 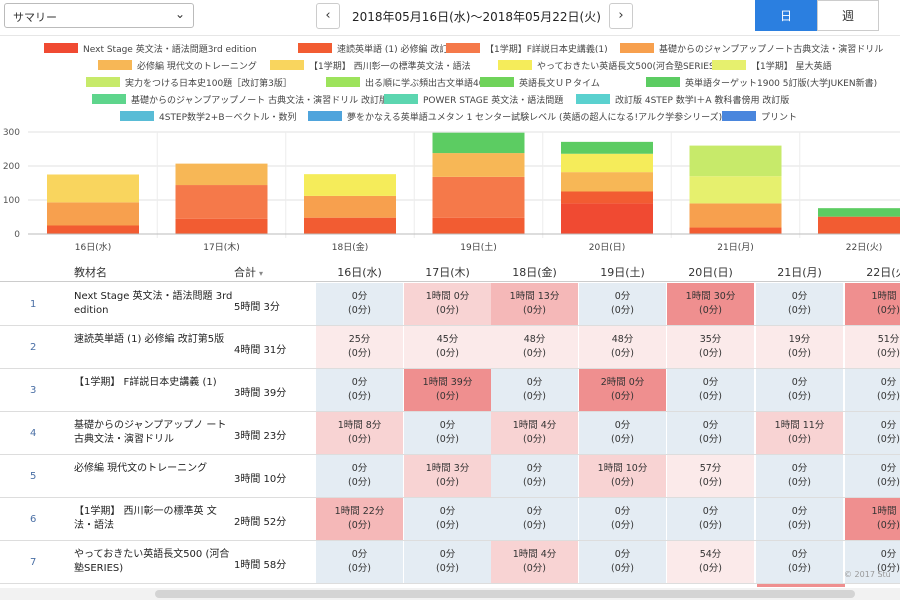 I want to click on legend-item: 【1学期】F詳説日本史講義(1), so click(x=527, y=49).